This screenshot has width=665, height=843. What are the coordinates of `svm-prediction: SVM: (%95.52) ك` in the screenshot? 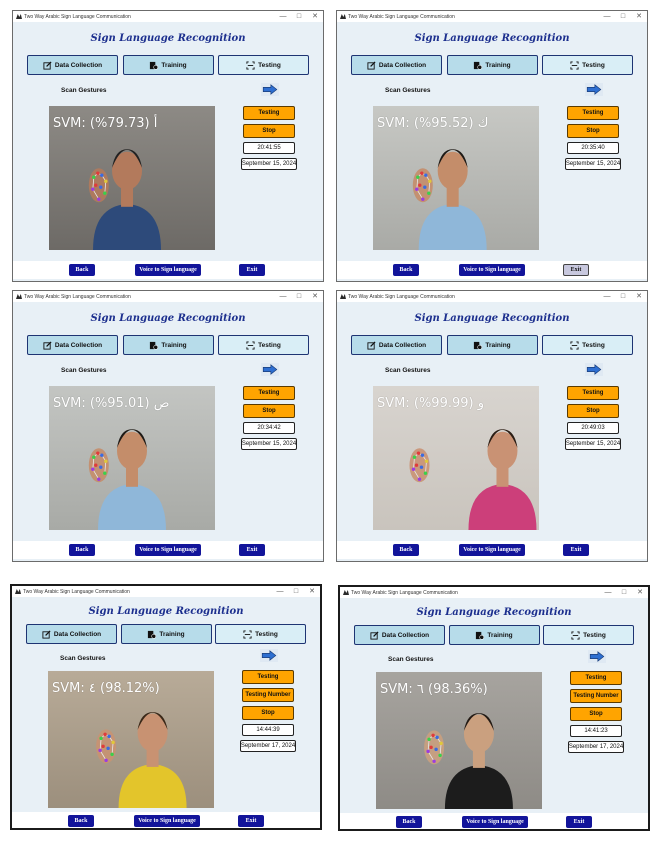 It's located at (433, 123).